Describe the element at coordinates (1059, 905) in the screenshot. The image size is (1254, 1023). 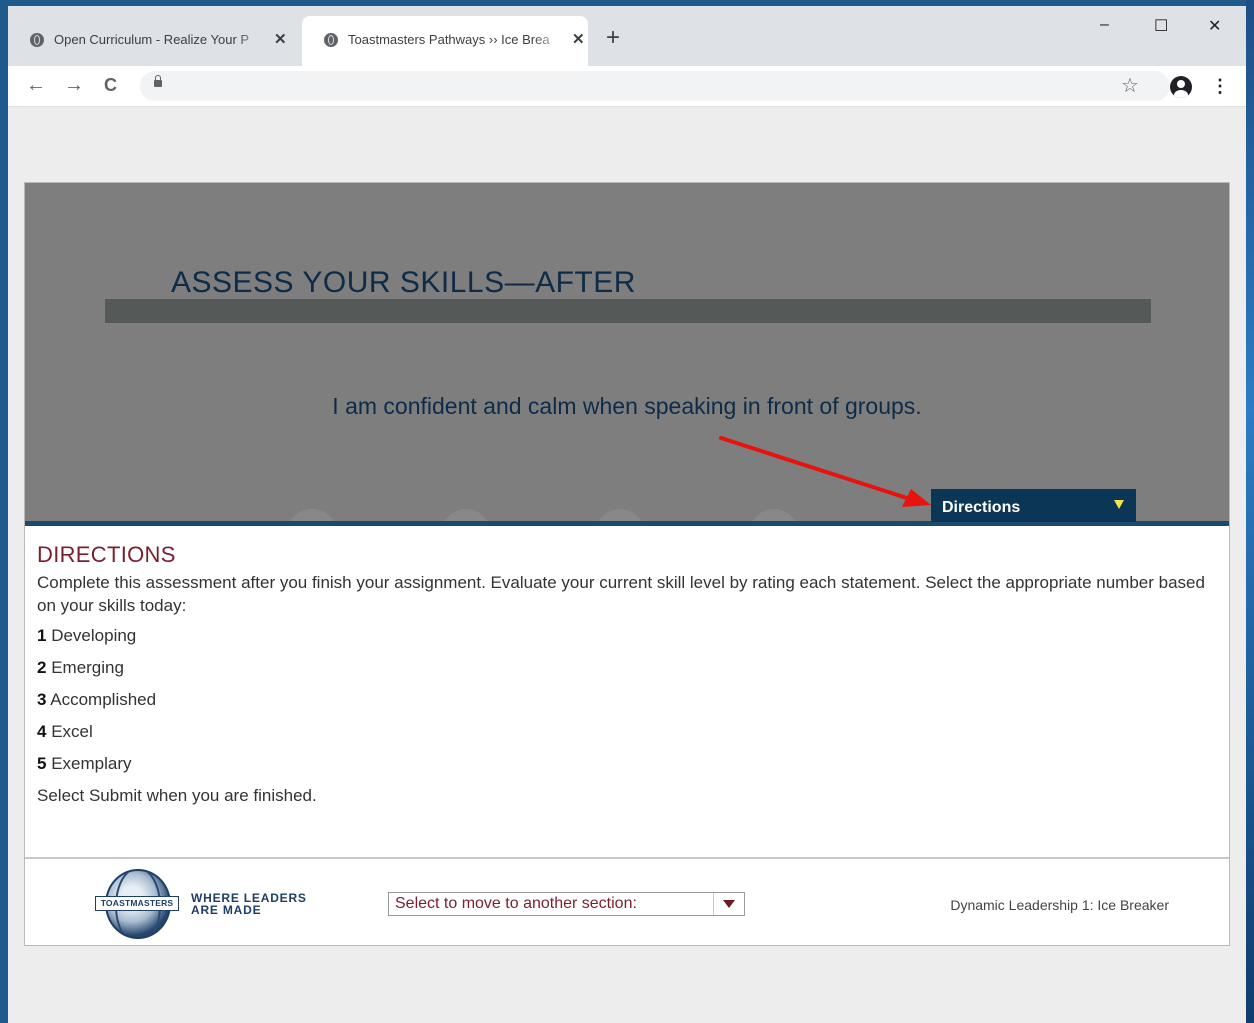
I see `module-name: Dynamic Leadership 1: Ice Breaker` at that location.